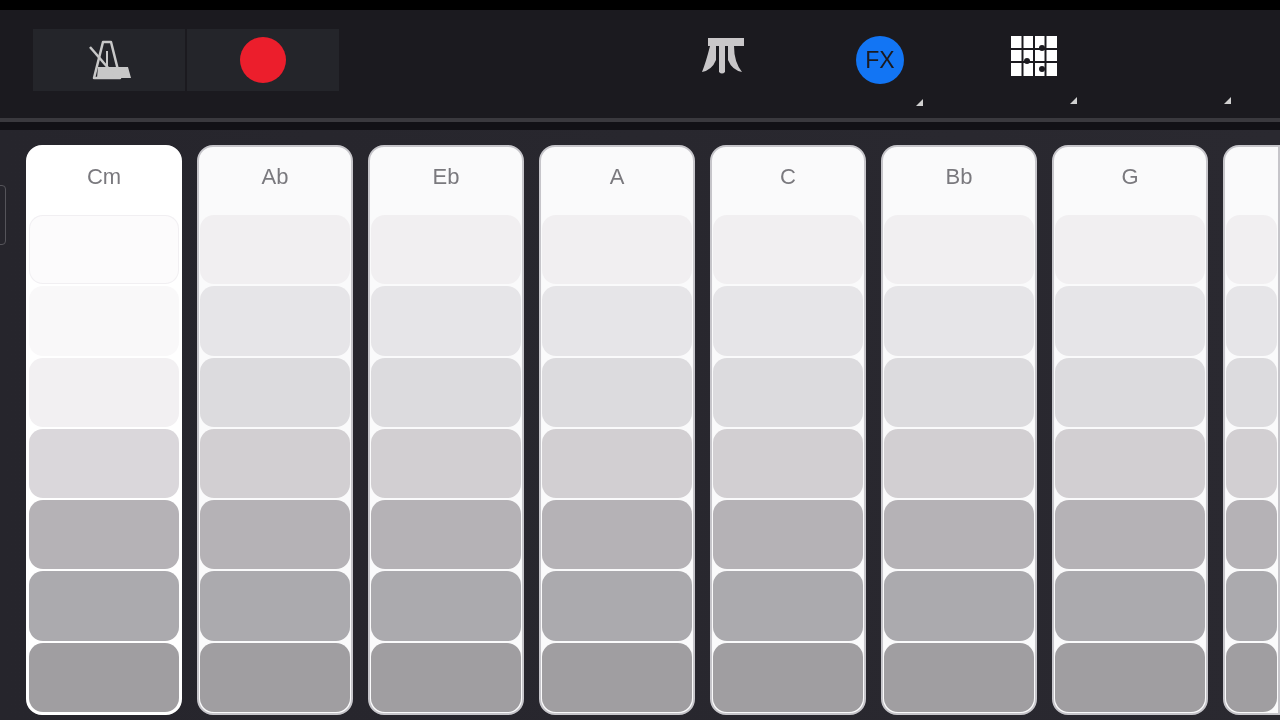 Image resolution: width=1280 pixels, height=720 pixels. I want to click on chord-strip: A, so click(617, 430).